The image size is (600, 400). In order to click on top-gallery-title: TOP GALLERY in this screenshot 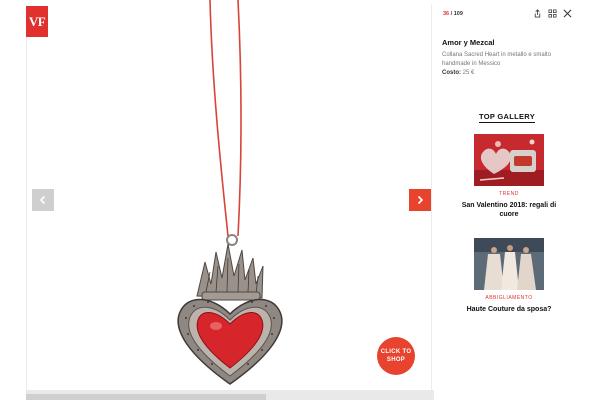, I will do `click(507, 117)`.